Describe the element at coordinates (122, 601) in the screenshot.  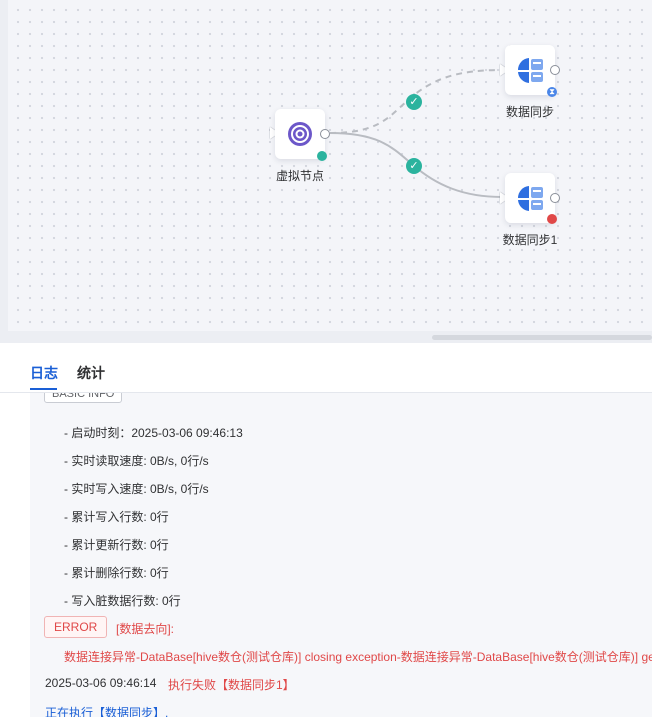
I see `log-stat-line: - 写入脏数据行数: 0行` at that location.